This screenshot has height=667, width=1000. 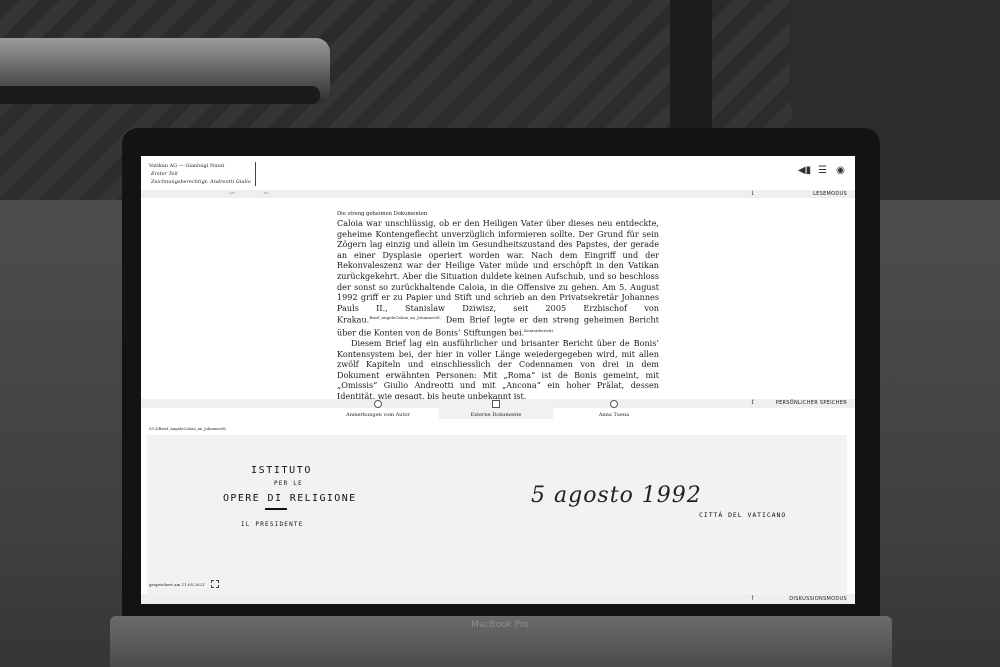 I want to click on arrow-updown-icon: ↕, so click(x=752, y=403).